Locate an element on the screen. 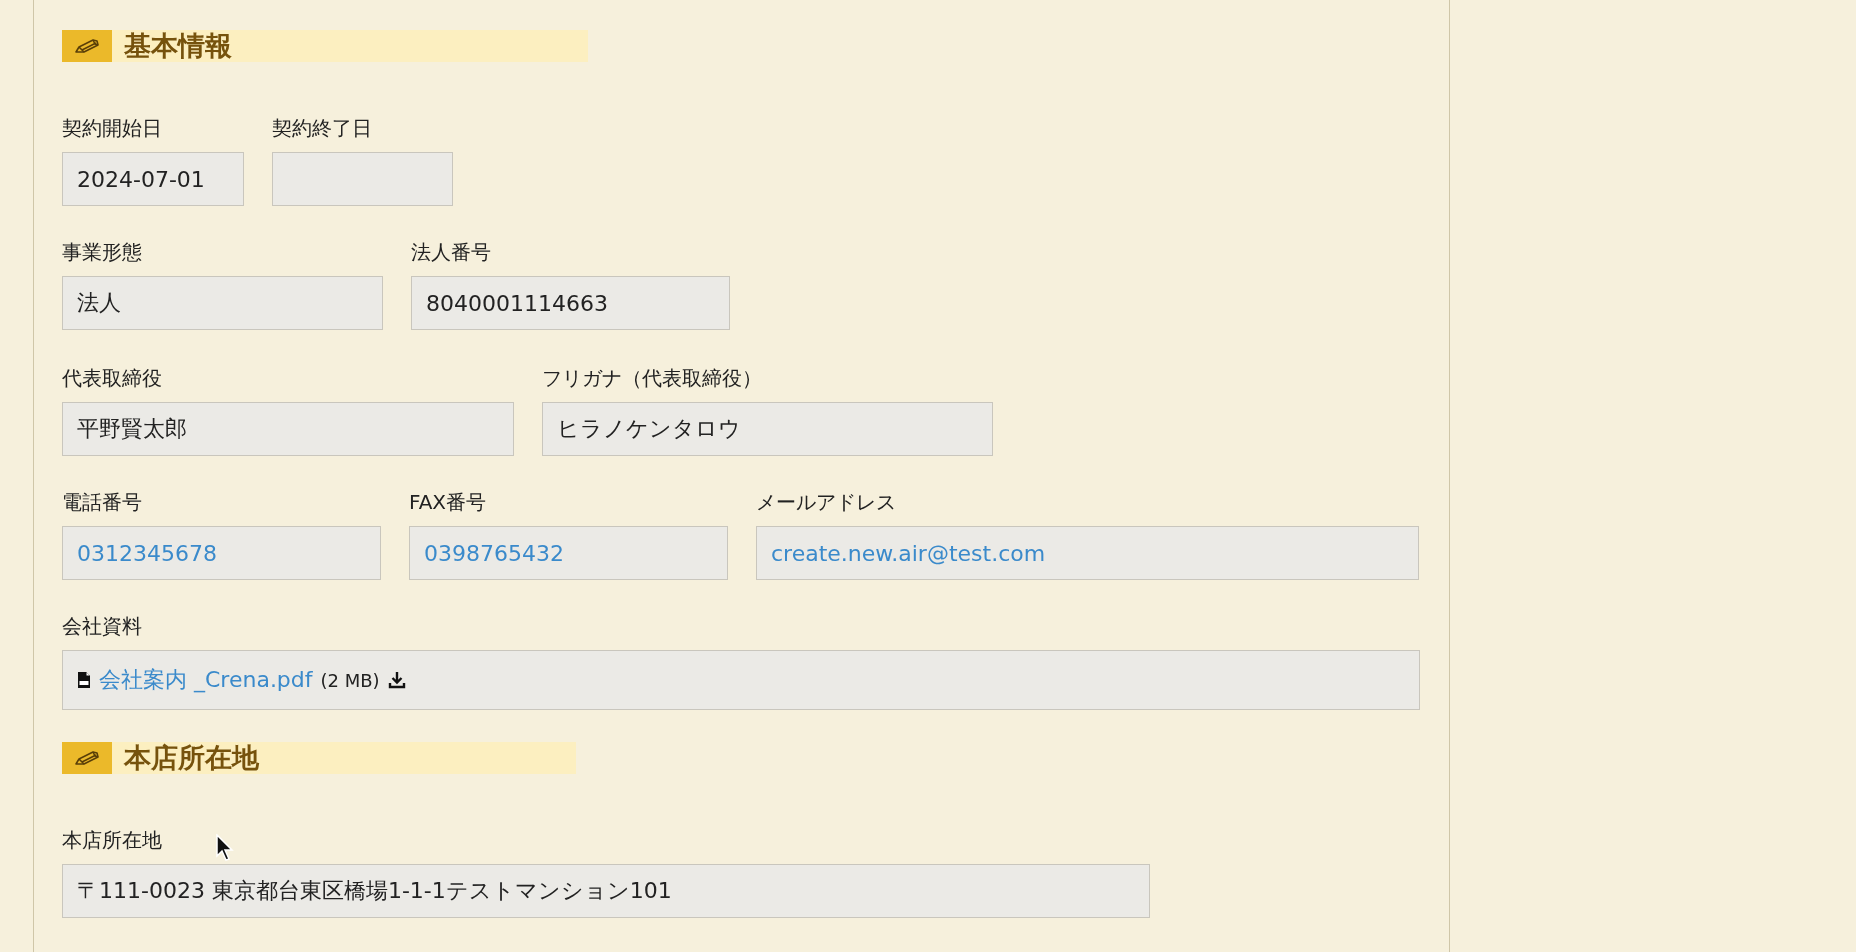  input-field: 法人 is located at coordinates (222, 303).